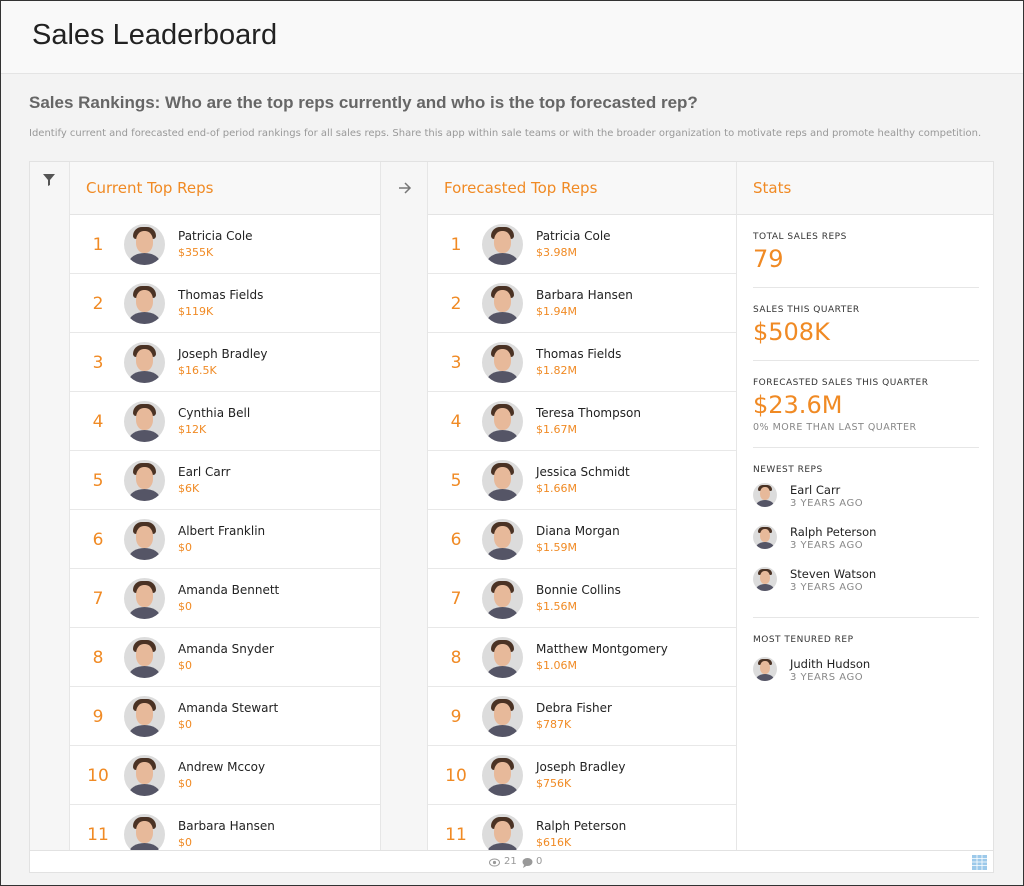 The height and width of the screenshot is (886, 1024). What do you see at coordinates (866, 324) in the screenshot?
I see `sales-this-quarter-stat: SALES THIS QUARTER $508K` at bounding box center [866, 324].